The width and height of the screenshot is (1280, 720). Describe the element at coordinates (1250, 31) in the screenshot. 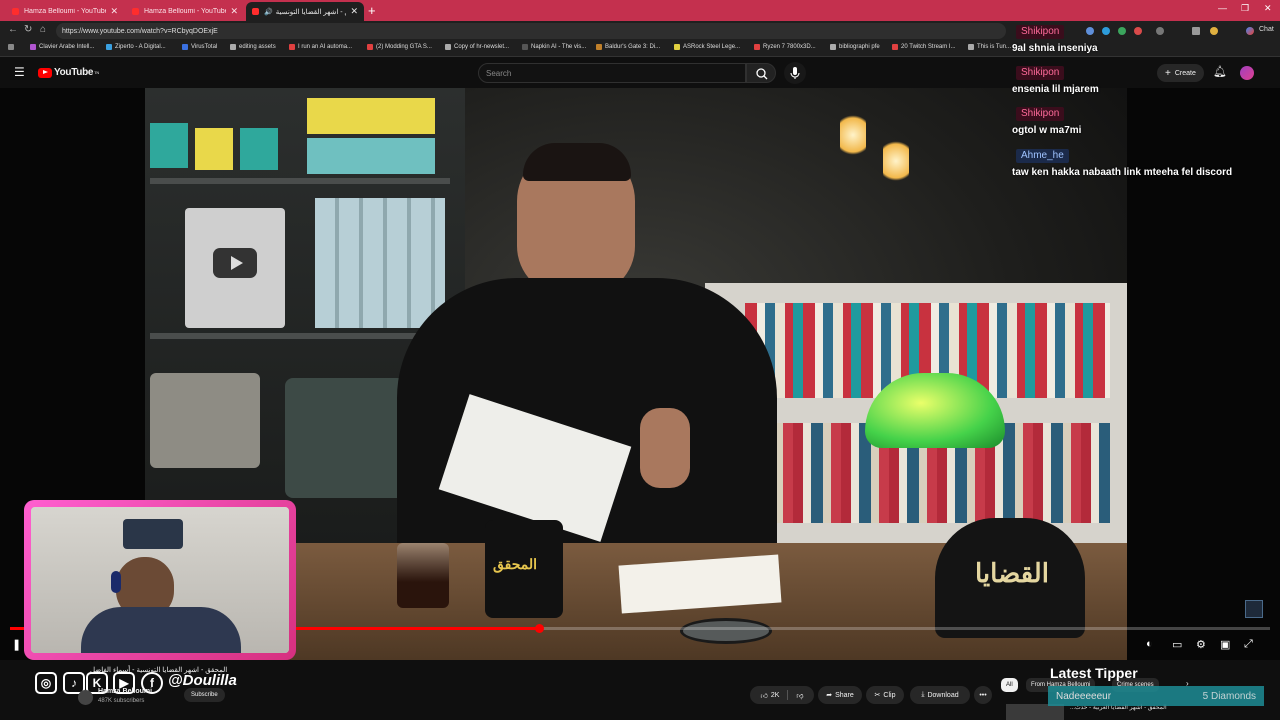

I see `gemini-icon` at that location.